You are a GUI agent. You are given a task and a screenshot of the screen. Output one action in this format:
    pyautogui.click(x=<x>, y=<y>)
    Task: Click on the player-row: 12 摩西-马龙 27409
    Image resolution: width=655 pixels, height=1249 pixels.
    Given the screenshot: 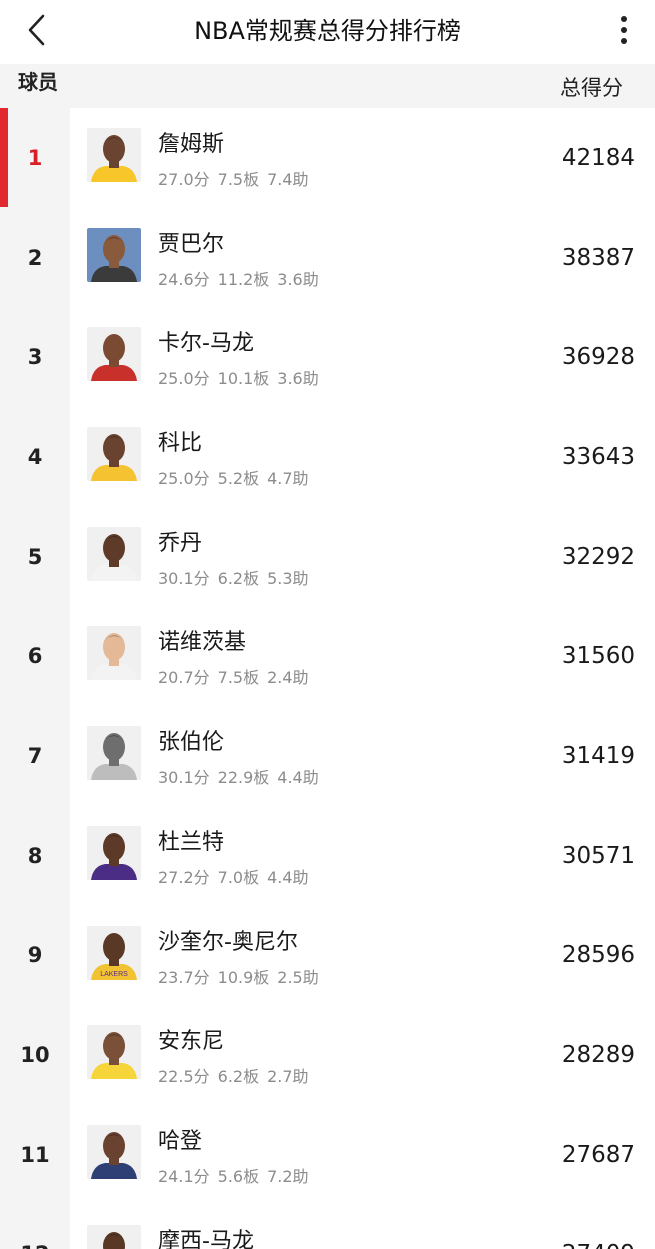 What is the action you would take?
    pyautogui.click(x=327, y=1227)
    